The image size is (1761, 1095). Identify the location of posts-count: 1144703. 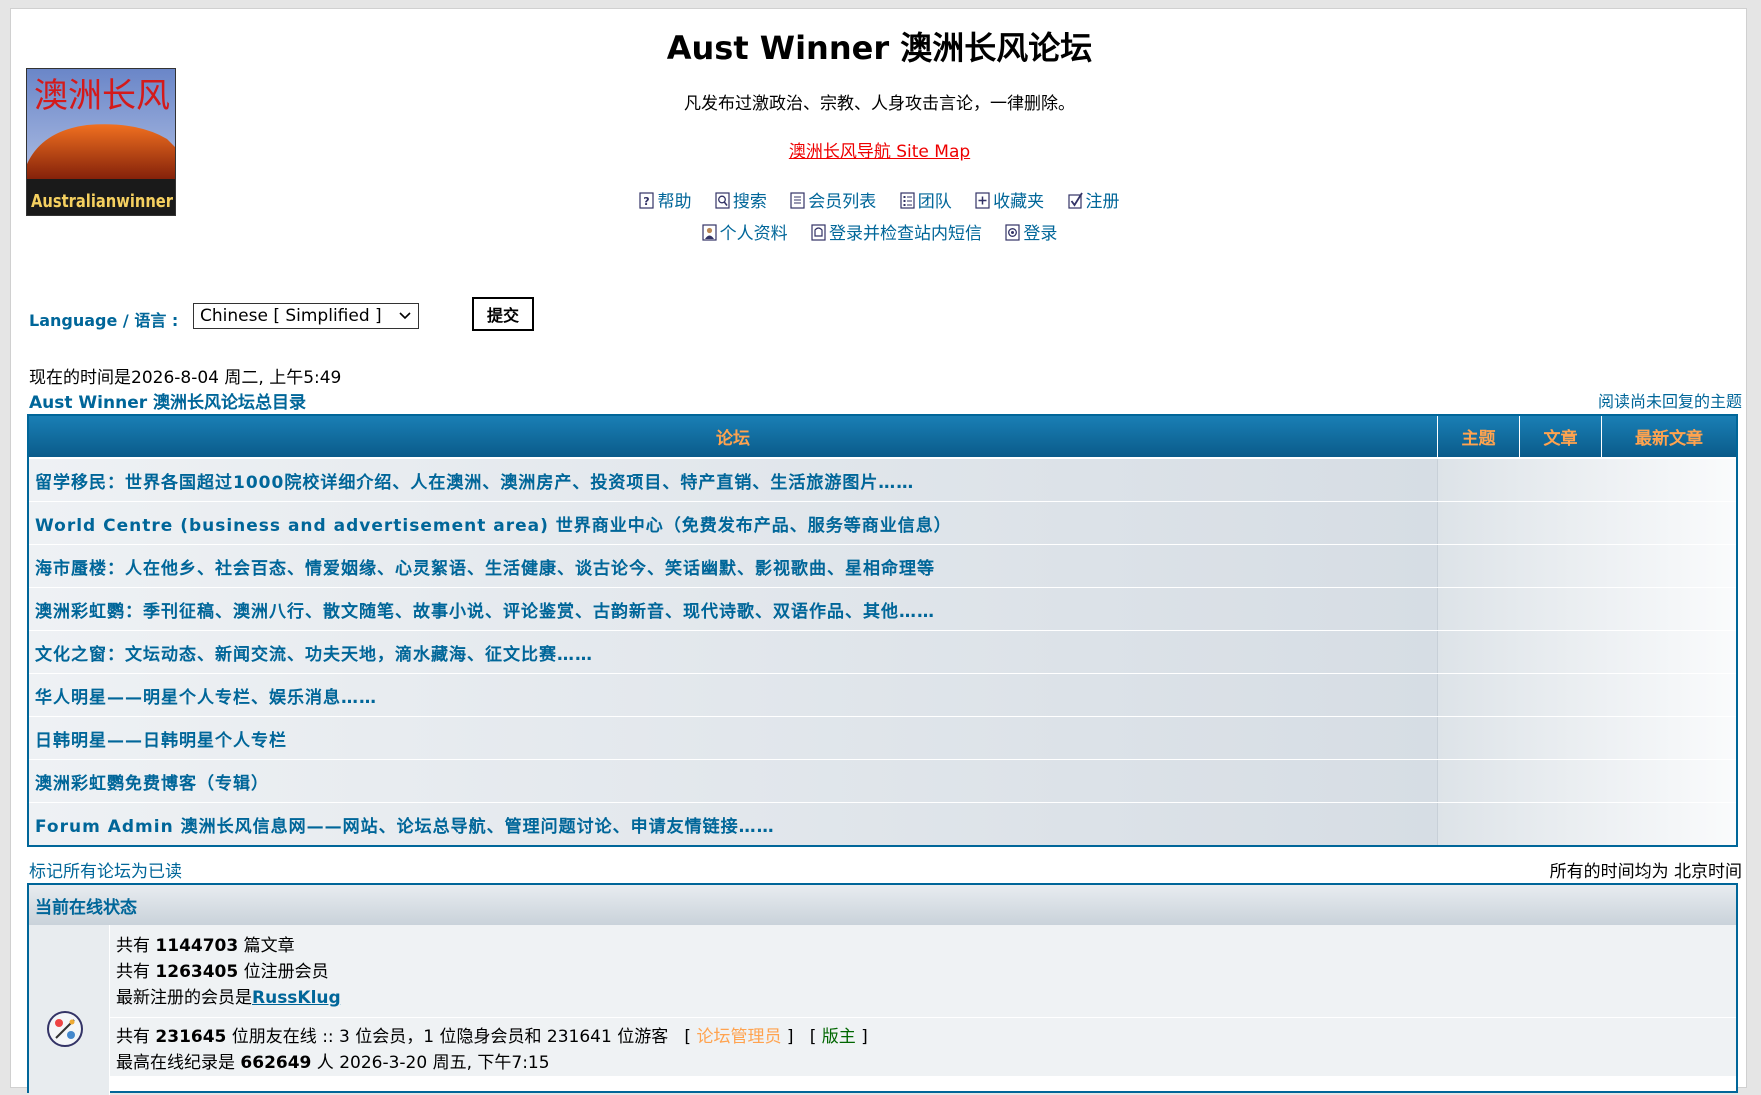
(197, 946).